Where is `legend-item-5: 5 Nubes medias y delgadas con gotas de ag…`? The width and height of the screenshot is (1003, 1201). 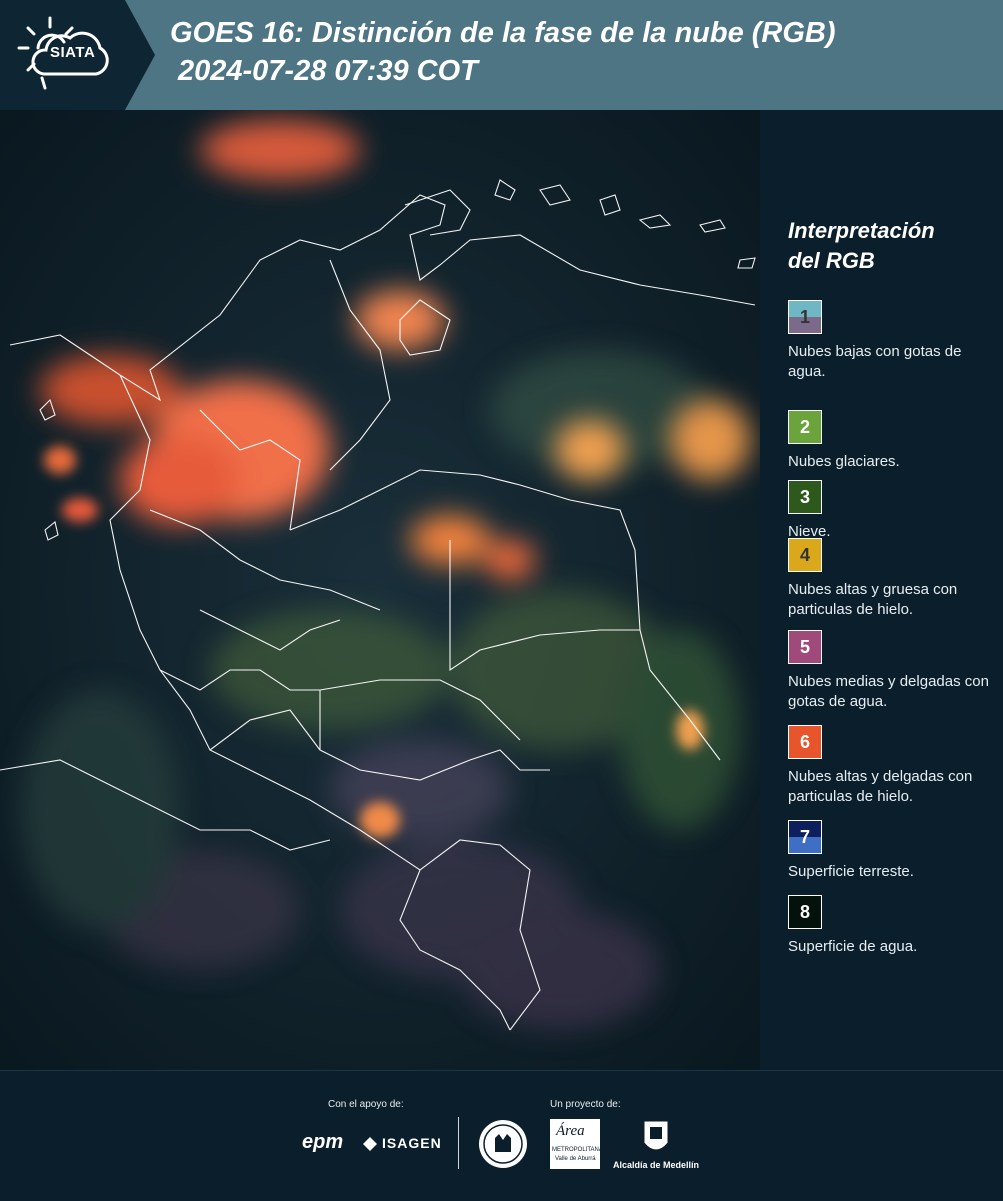
legend-item-5: 5 Nubes medias y delgadas con gotas de ag… is located at coordinates (894, 671).